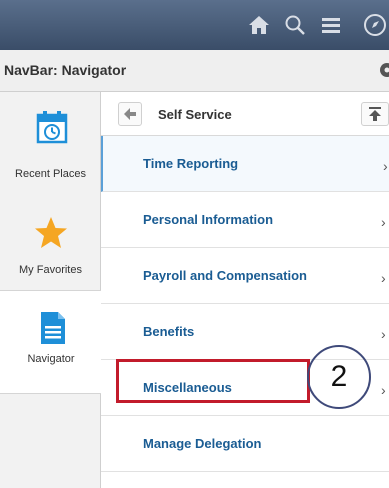  I want to click on arrow-left-icon, so click(130, 114).